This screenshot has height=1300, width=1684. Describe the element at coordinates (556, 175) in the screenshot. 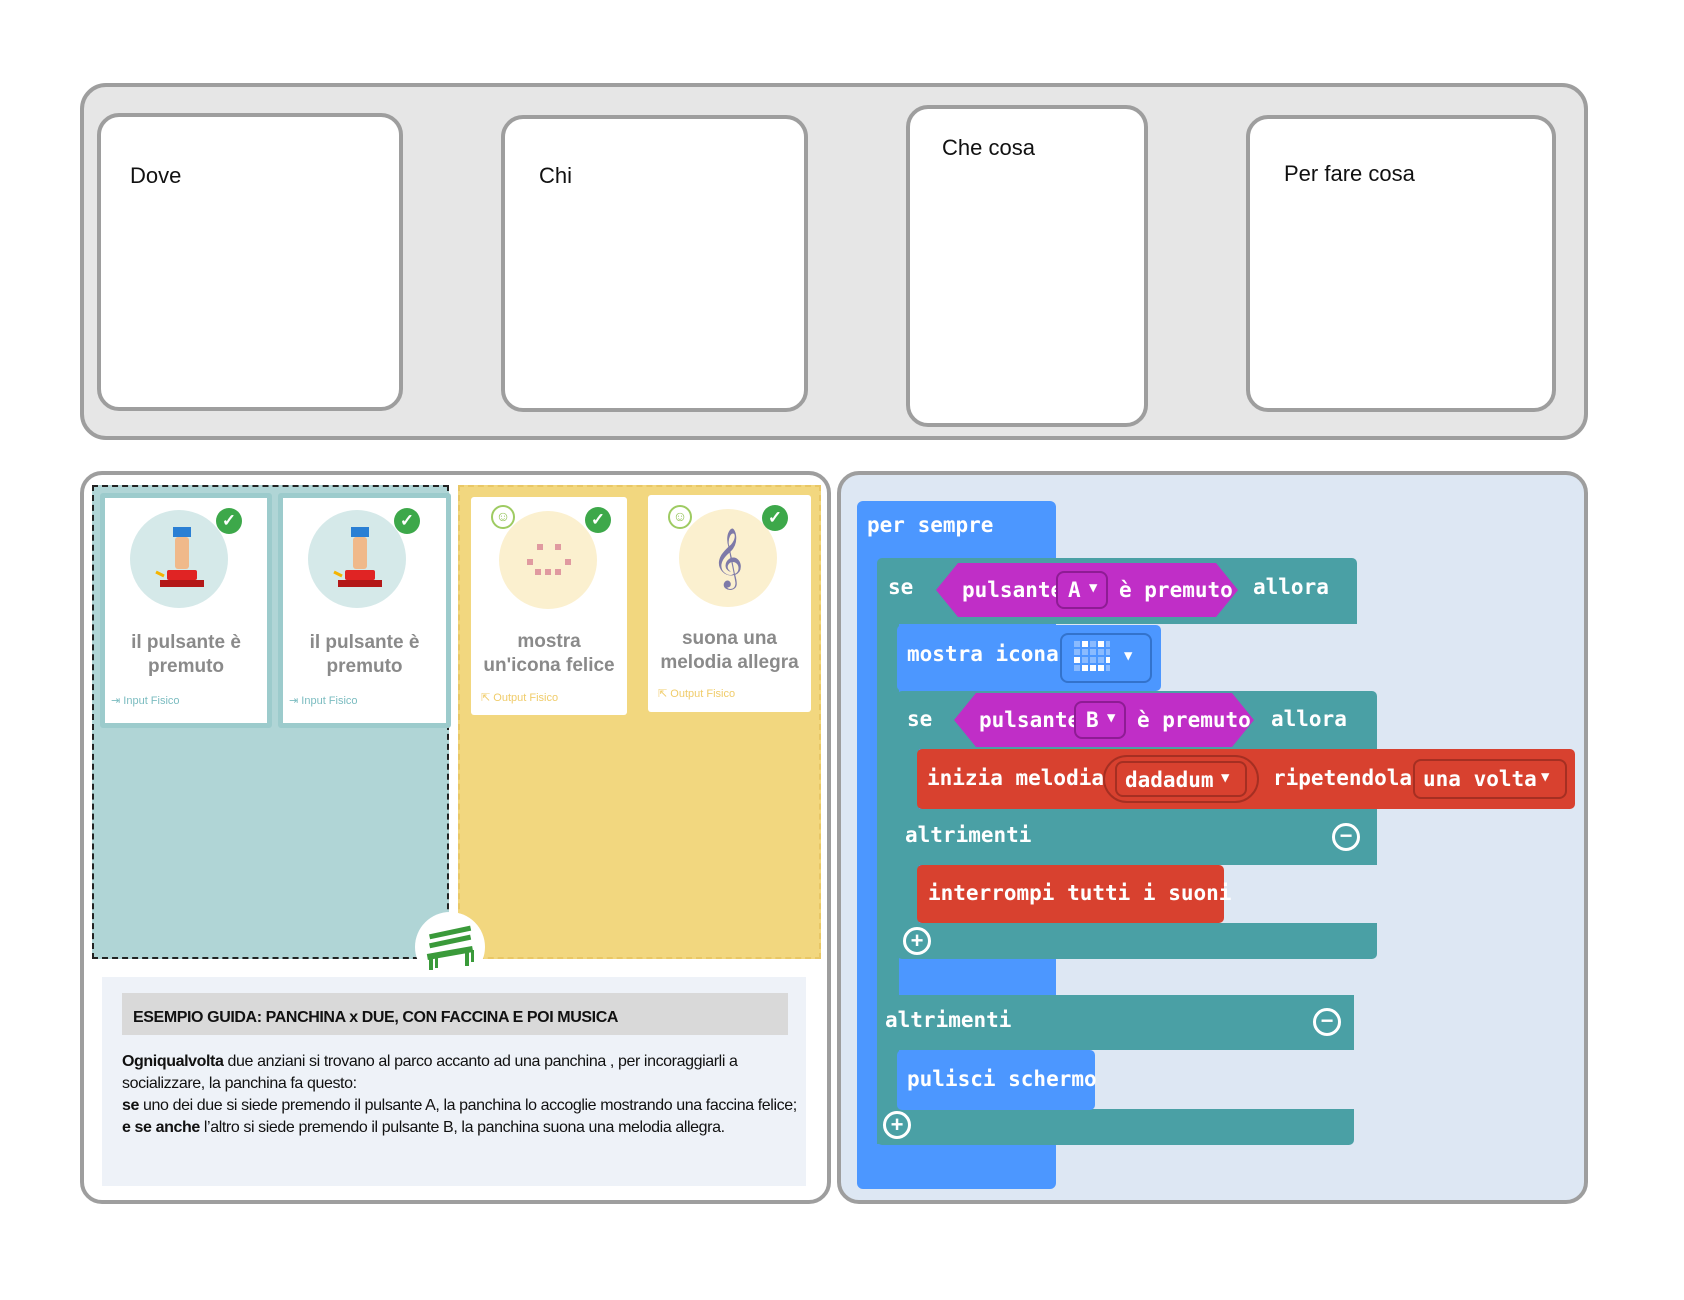

I see `chi-label: Chi` at that location.